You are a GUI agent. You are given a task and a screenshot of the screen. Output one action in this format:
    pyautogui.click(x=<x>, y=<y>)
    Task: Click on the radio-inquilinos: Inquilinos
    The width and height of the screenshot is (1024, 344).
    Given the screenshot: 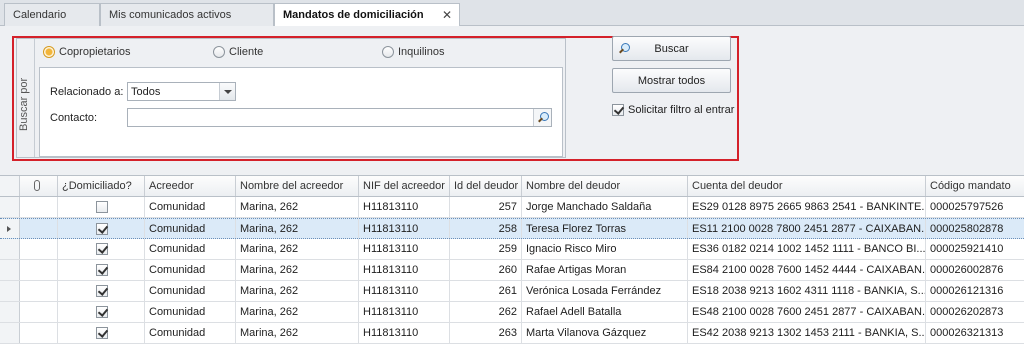 What is the action you would take?
    pyautogui.click(x=413, y=52)
    